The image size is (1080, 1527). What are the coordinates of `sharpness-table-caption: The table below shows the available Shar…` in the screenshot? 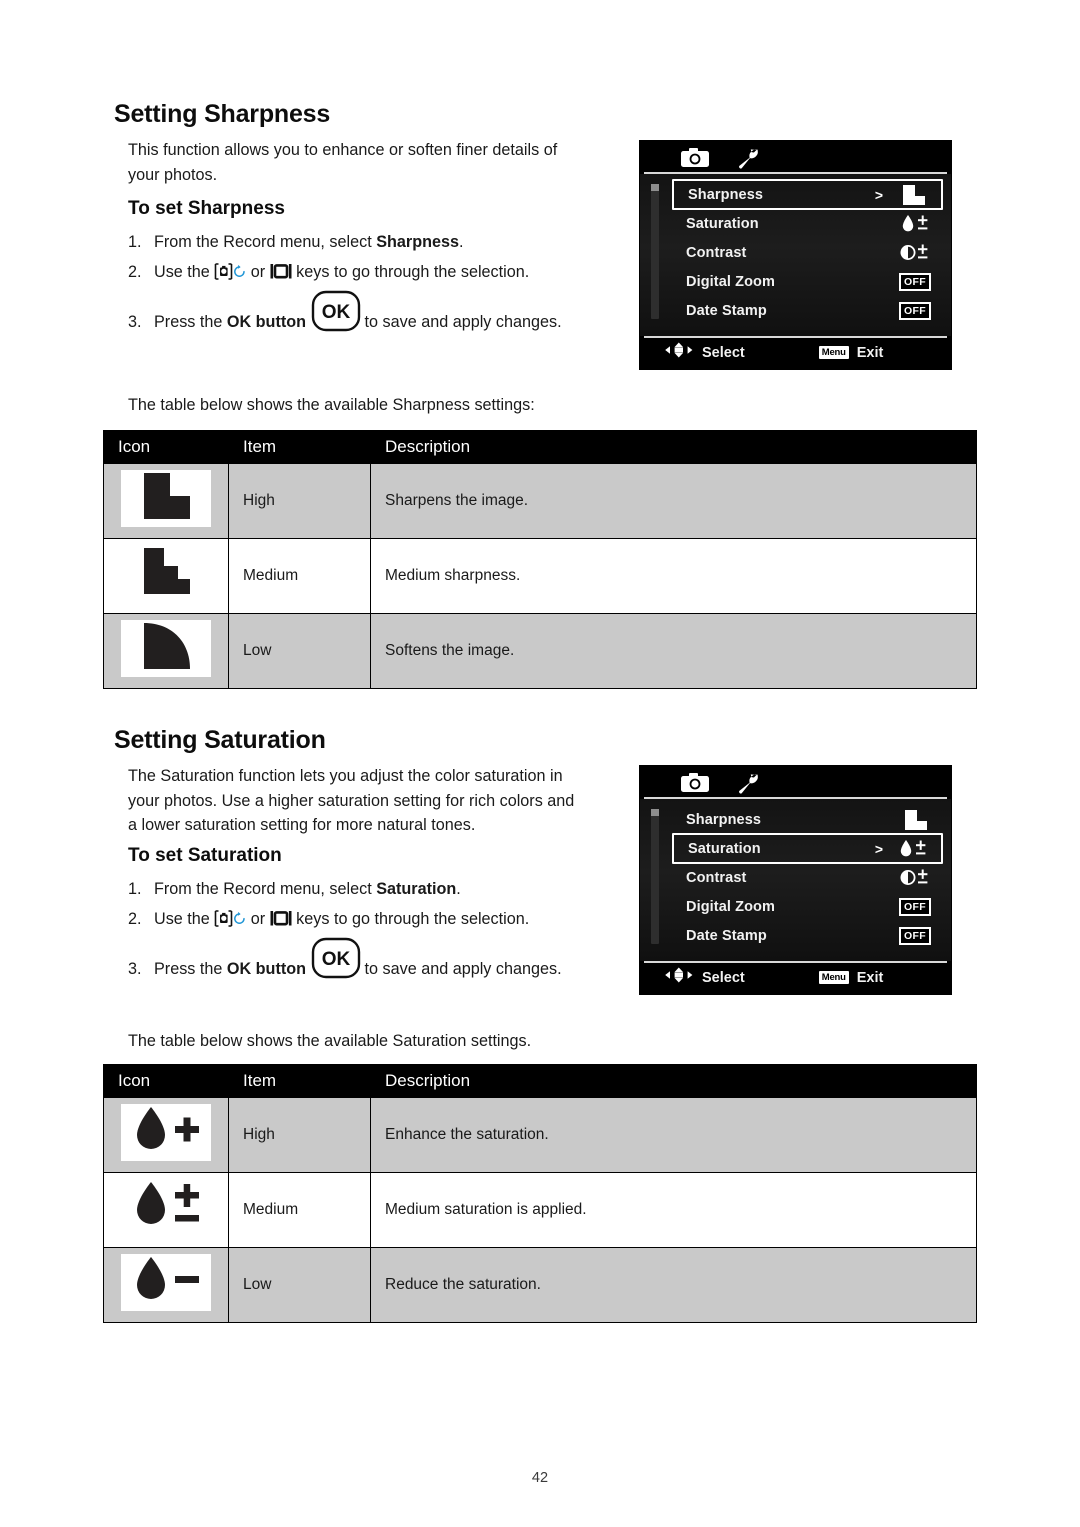 It's located at (331, 405).